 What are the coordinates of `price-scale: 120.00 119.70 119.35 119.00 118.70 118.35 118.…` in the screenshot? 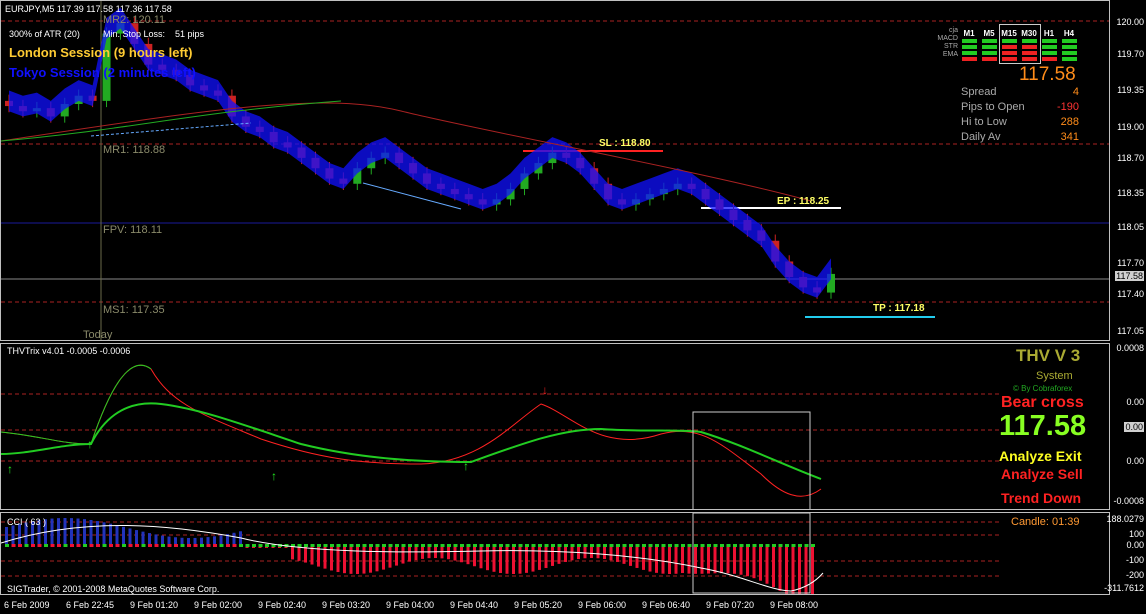 It's located at (1128, 170).